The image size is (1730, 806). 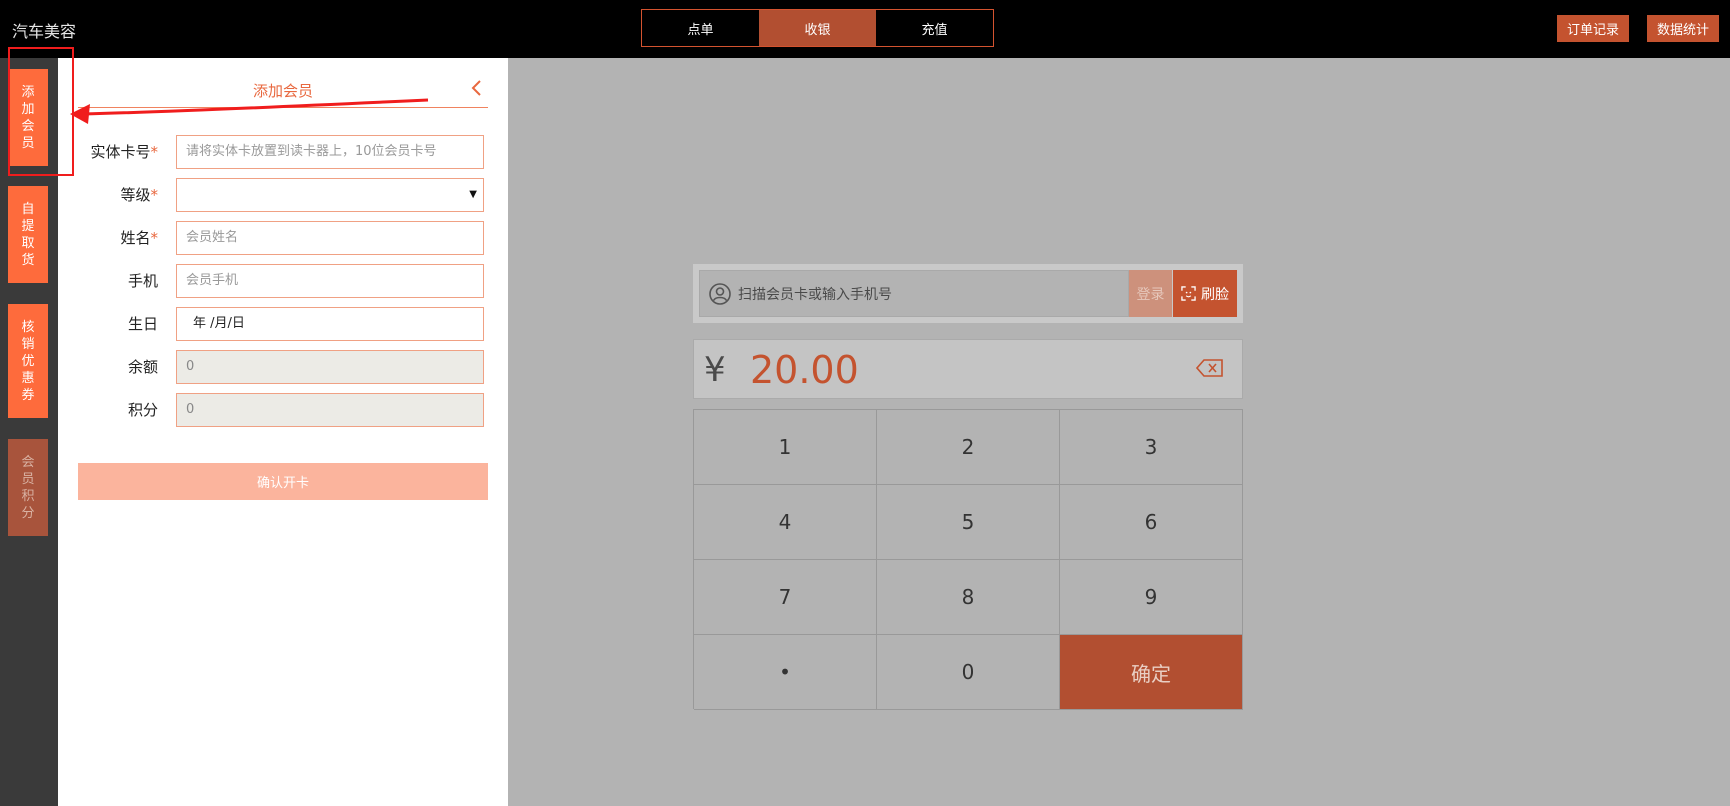 I want to click on top-tabs: 点单 收银 充值, so click(x=817, y=28).